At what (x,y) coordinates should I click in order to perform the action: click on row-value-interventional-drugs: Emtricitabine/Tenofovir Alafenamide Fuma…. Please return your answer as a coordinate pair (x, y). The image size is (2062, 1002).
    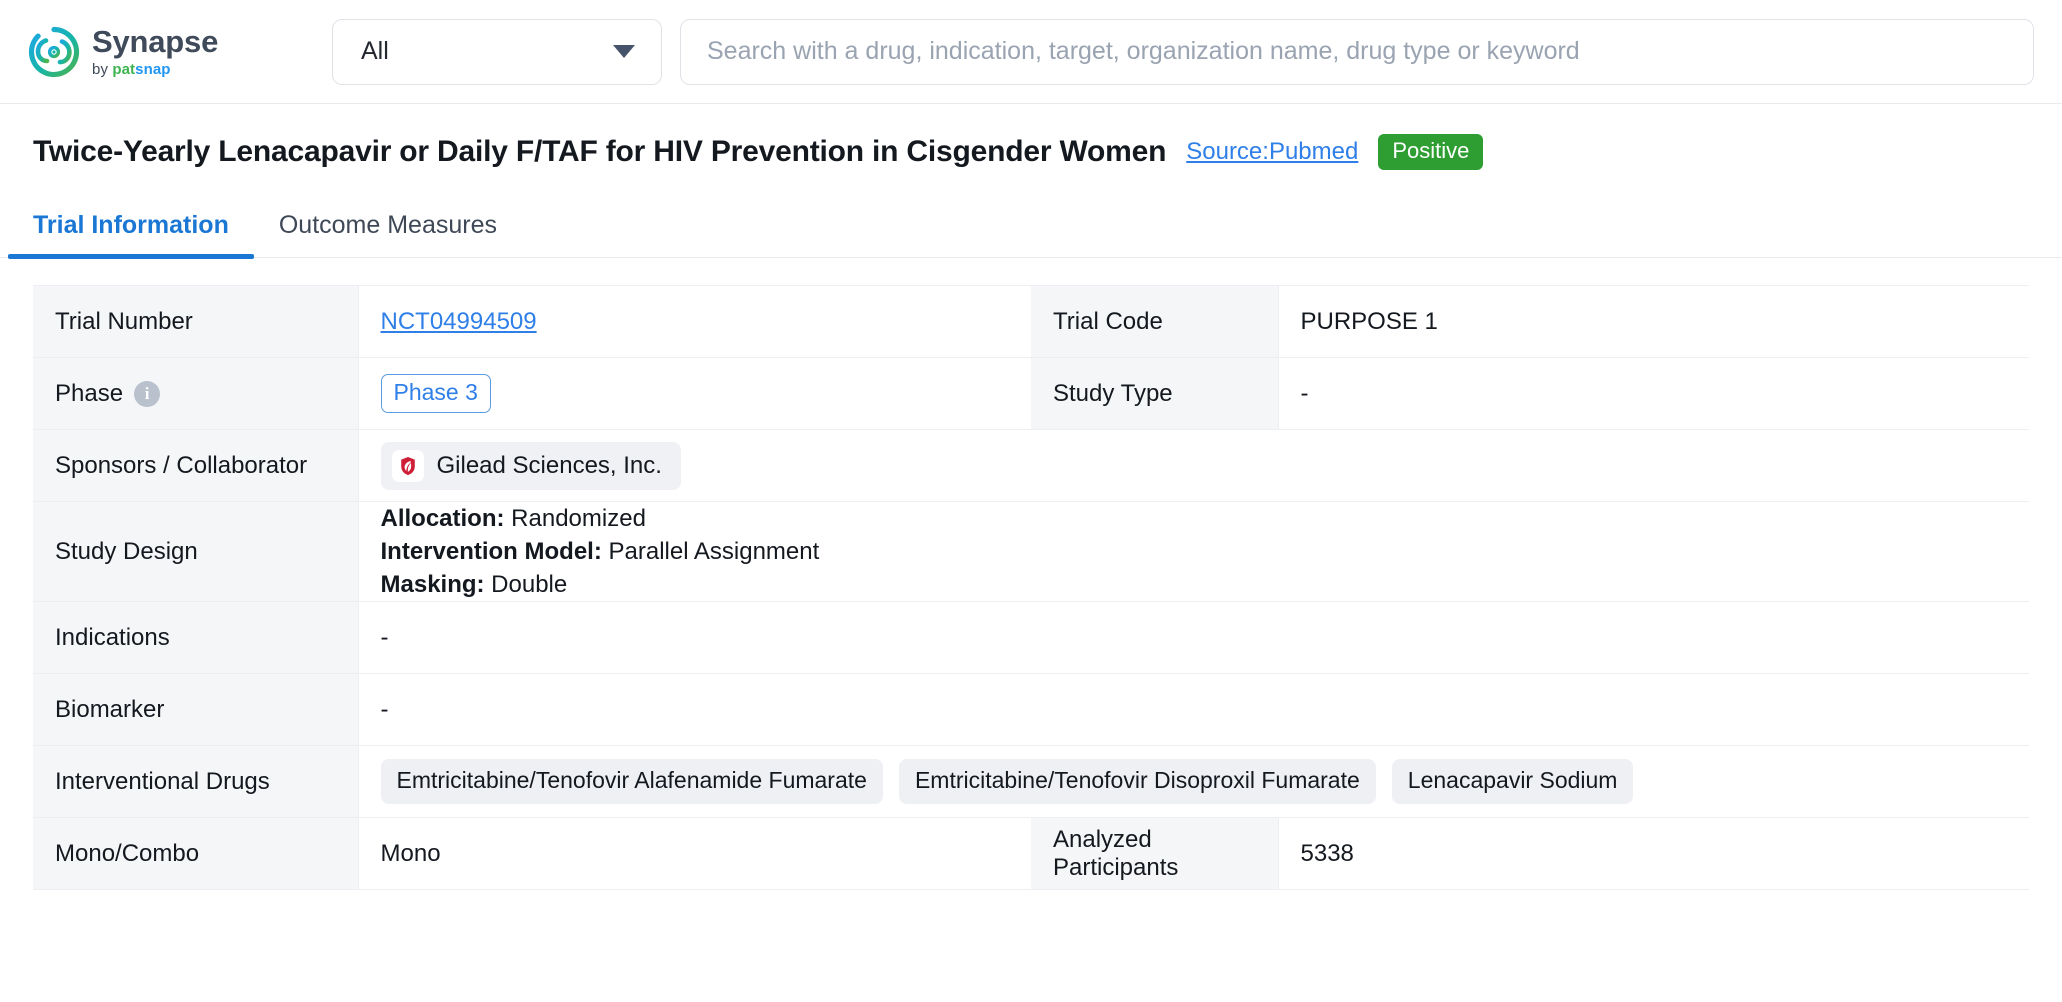
    Looking at the image, I should click on (1193, 782).